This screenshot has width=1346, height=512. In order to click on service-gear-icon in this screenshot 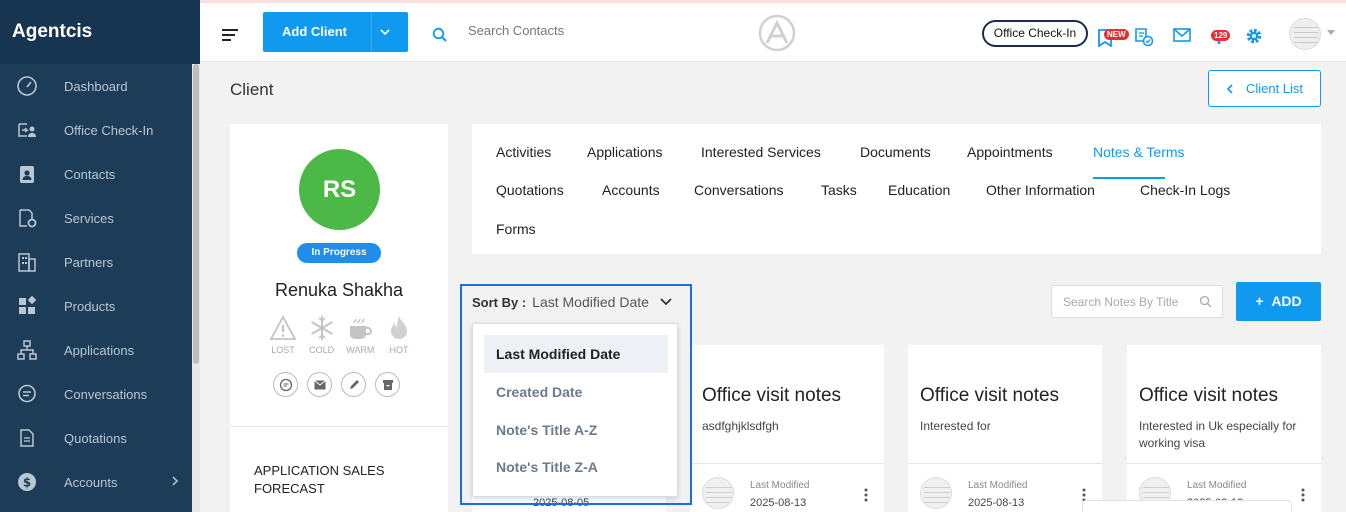, I will do `click(27, 218)`.